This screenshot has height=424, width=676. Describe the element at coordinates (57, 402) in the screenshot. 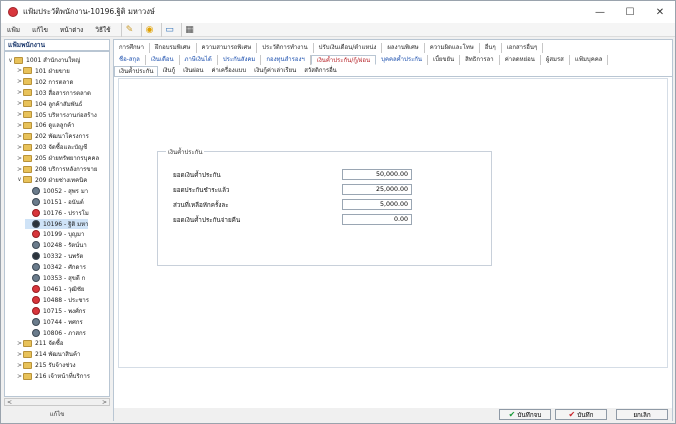

I see `tree-horizontal-scrollbar: < >` at that location.